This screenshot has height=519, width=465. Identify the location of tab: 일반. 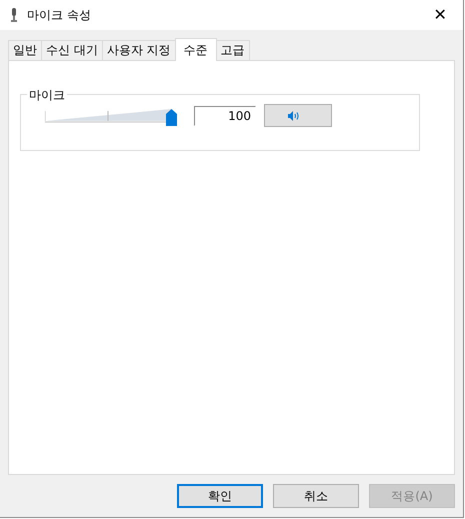
(25, 50).